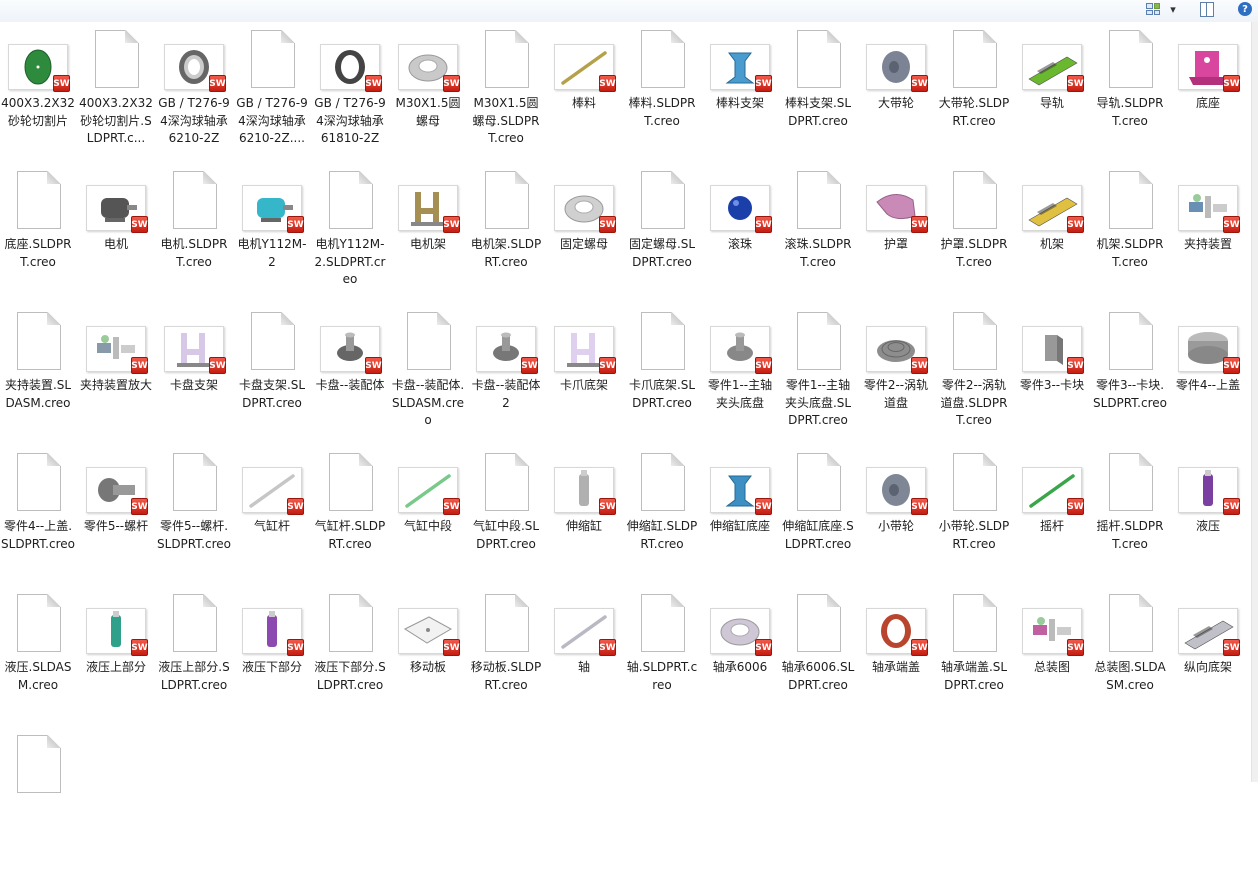 This screenshot has height=873, width=1258. I want to click on file-item: SW 滚珠, so click(740, 240).